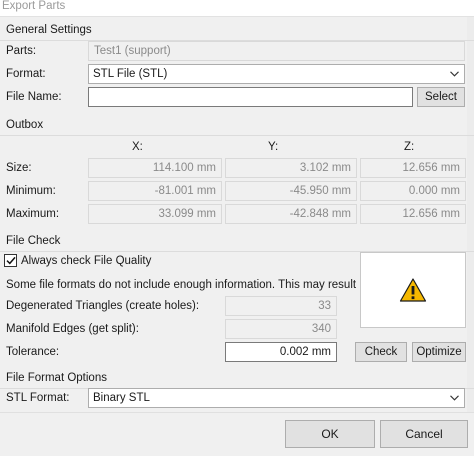 The height and width of the screenshot is (456, 474). Describe the element at coordinates (155, 214) in the screenshot. I see `maximum-x-field: 33.099 mm` at that location.